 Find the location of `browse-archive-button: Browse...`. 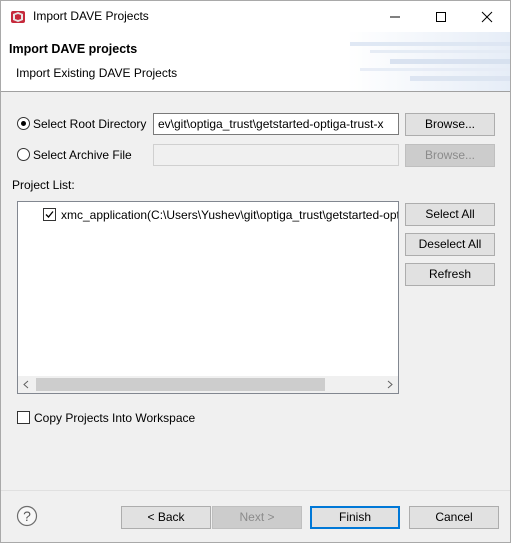

browse-archive-button: Browse... is located at coordinates (450, 155).